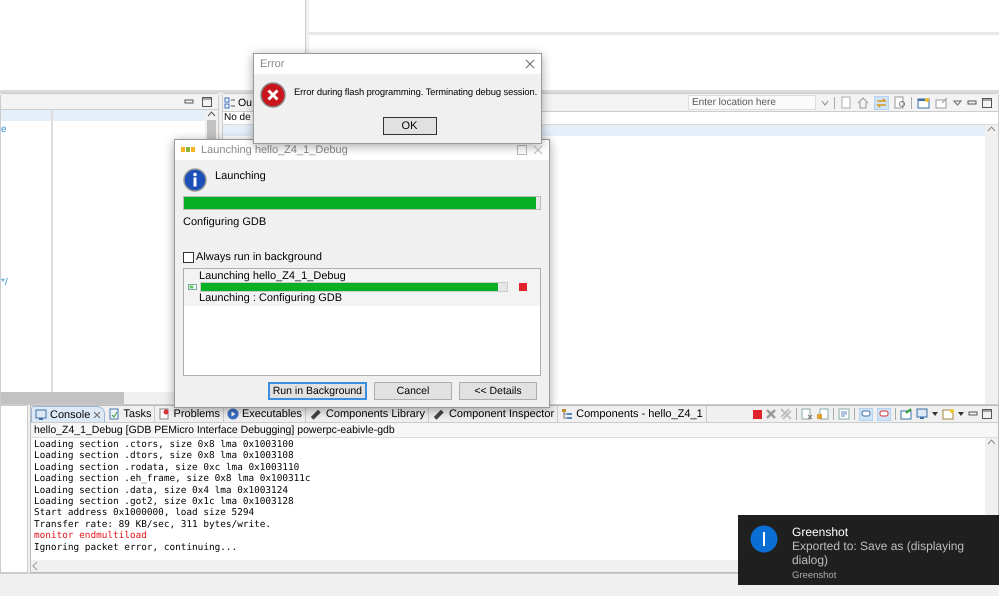 This screenshot has width=999, height=596. I want to click on monitor-icon, so click(41, 414).